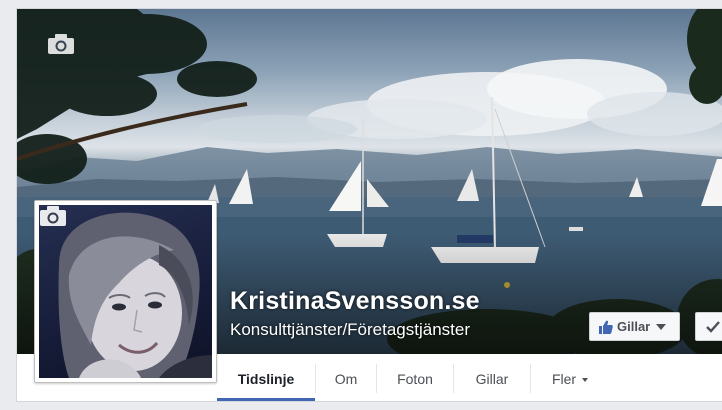 This screenshot has height=410, width=722. What do you see at coordinates (355, 301) in the screenshot?
I see `page-title: KristinaSvensson.se` at bounding box center [355, 301].